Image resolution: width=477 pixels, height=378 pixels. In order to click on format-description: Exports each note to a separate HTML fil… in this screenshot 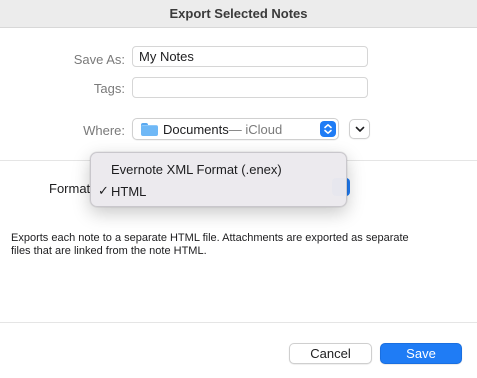, I will do `click(238, 245)`.